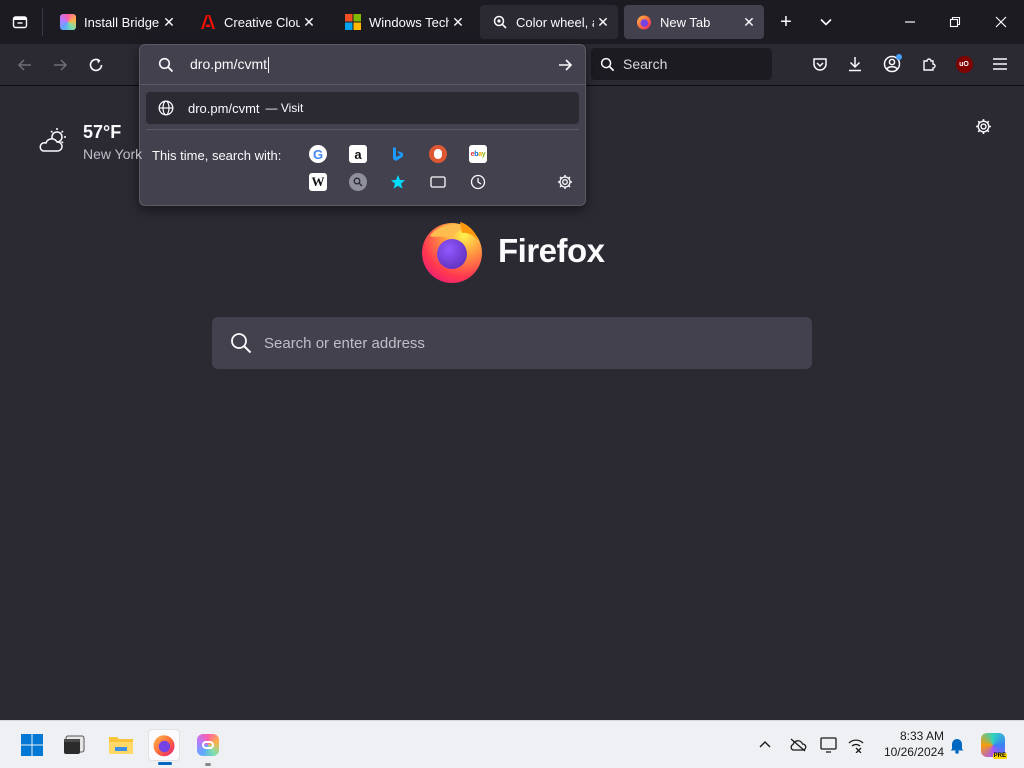  What do you see at coordinates (899, 57) in the screenshot?
I see `notification-dot` at bounding box center [899, 57].